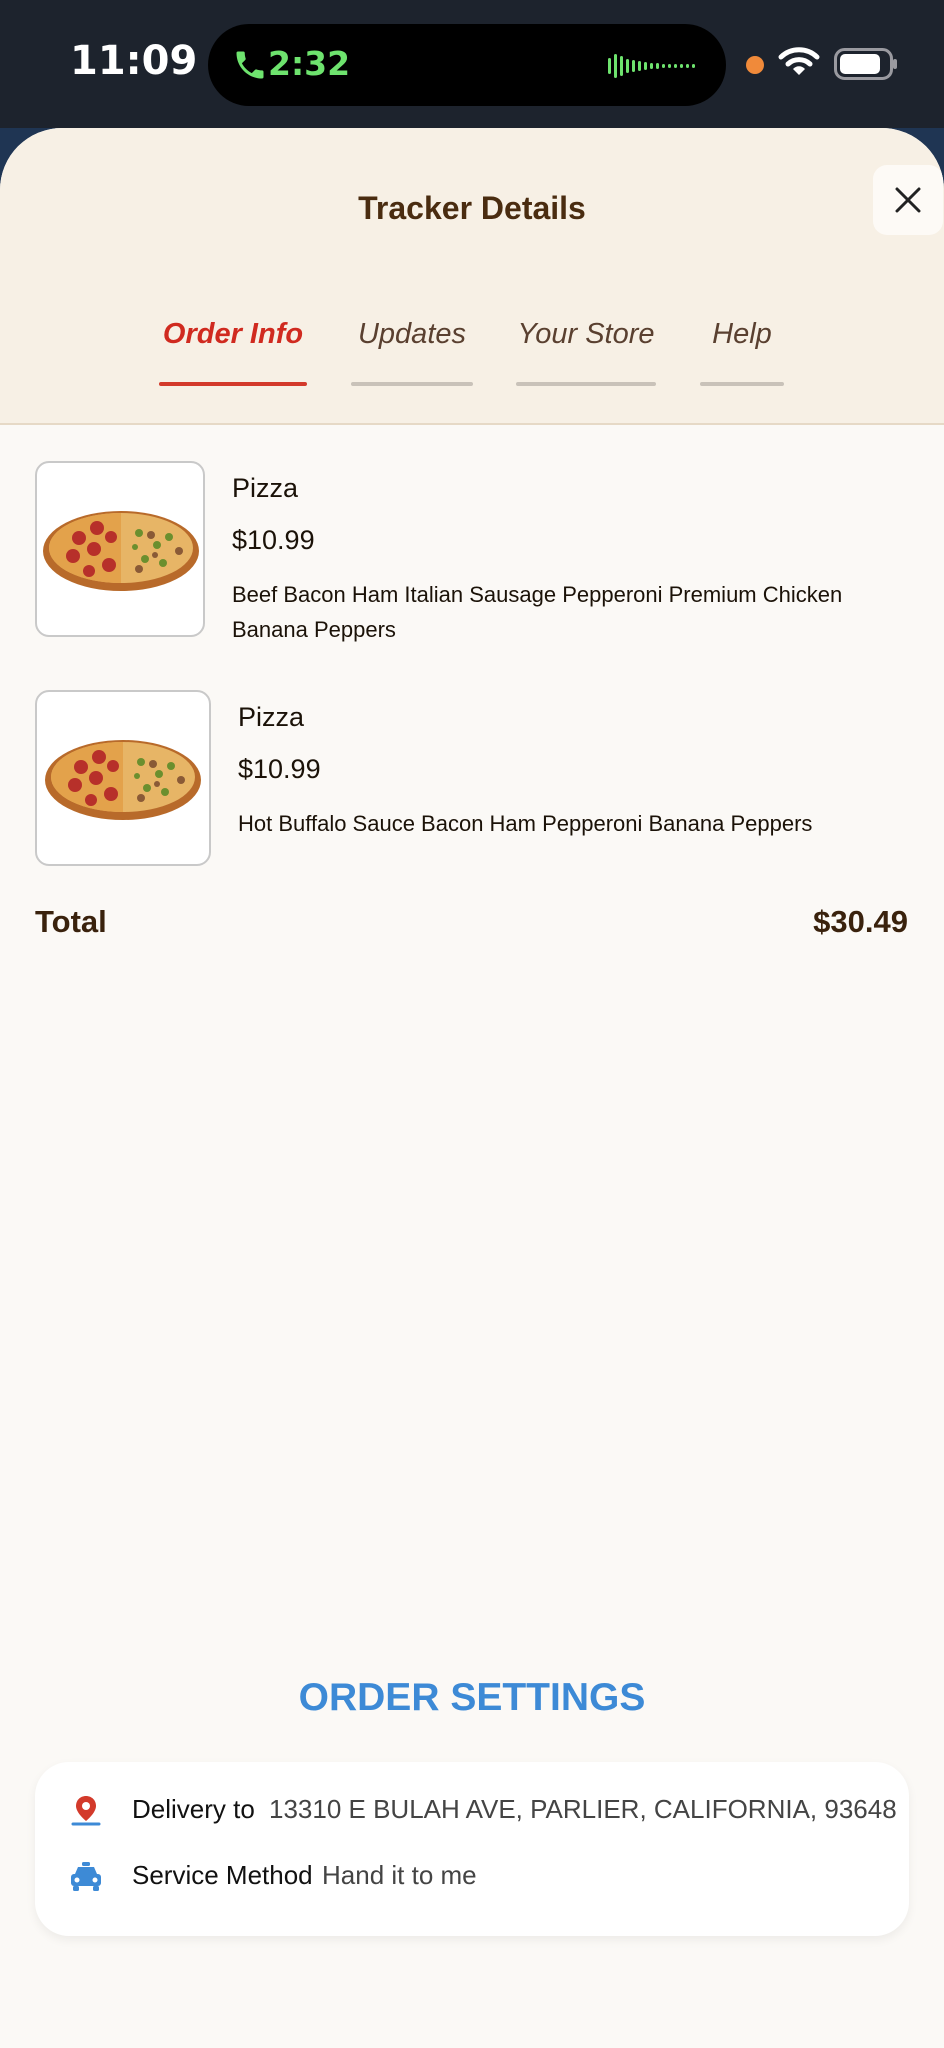 The height and width of the screenshot is (2048, 944). I want to click on dynamic-island: 2:32, so click(467, 65).